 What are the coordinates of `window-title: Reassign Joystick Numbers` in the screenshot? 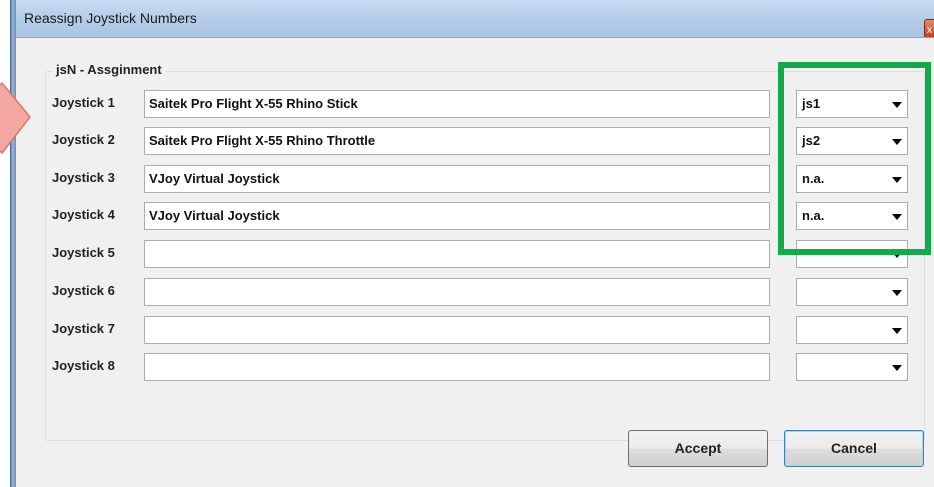 It's located at (110, 18).